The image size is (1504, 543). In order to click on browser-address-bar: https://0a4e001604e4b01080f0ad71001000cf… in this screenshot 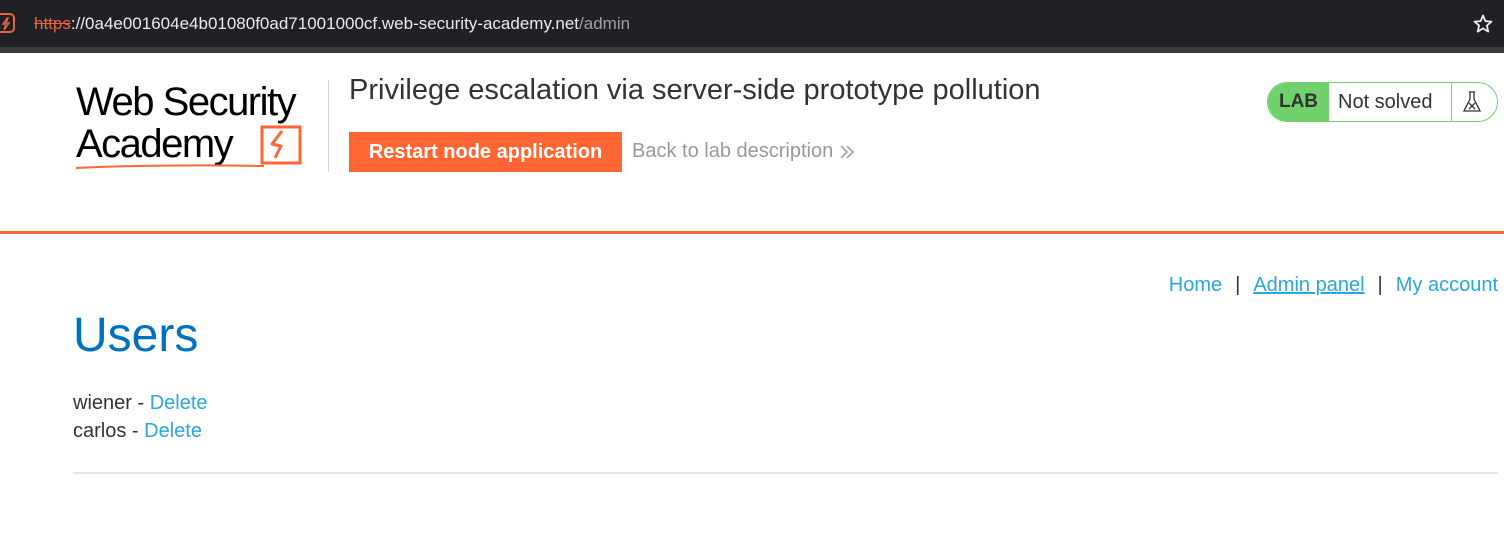, I will do `click(752, 23)`.